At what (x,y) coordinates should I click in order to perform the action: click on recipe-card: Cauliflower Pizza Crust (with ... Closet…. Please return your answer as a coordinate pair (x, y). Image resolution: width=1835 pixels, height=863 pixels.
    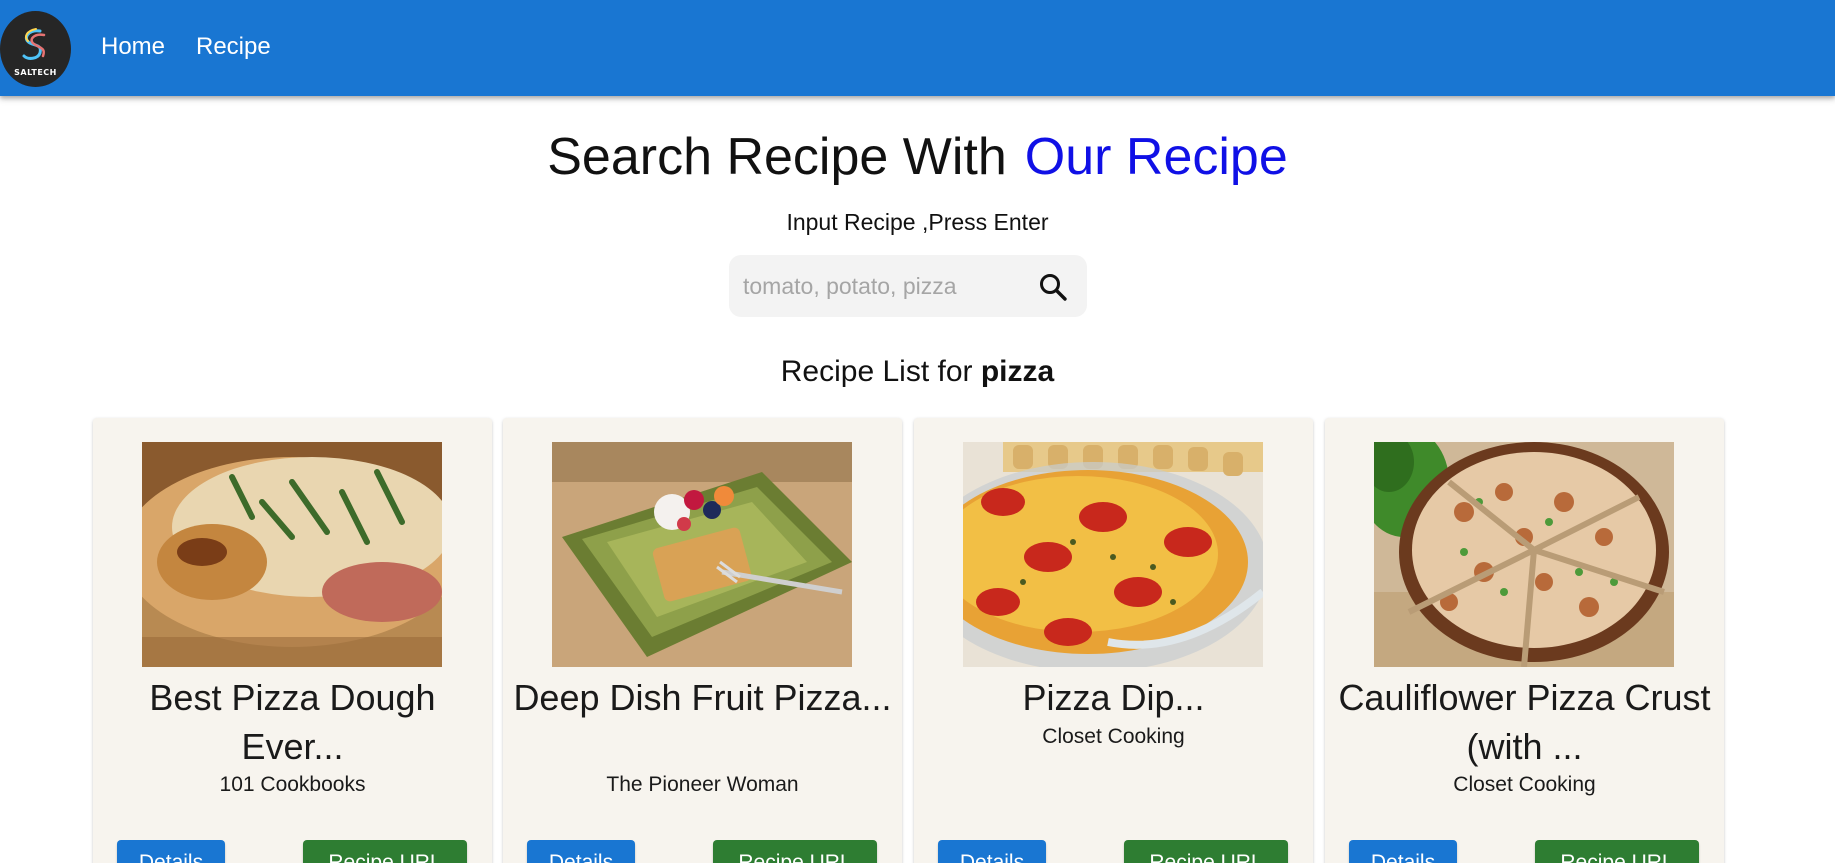
    Looking at the image, I should click on (1524, 640).